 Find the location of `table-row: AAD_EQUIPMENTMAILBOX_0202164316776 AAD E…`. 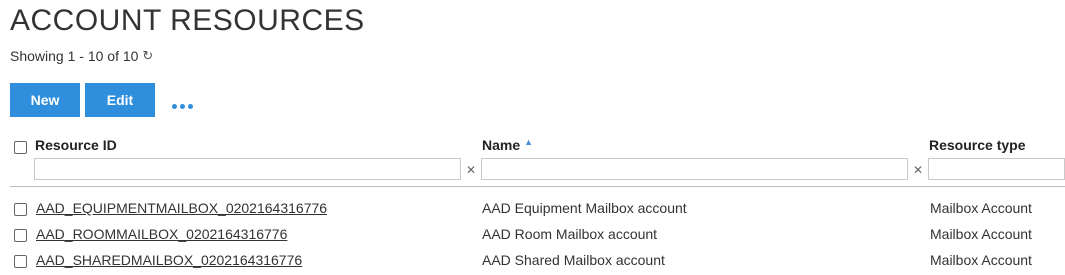

table-row: AAD_EQUIPMENTMAILBOX_0202164316776 AAD E… is located at coordinates (532, 209).